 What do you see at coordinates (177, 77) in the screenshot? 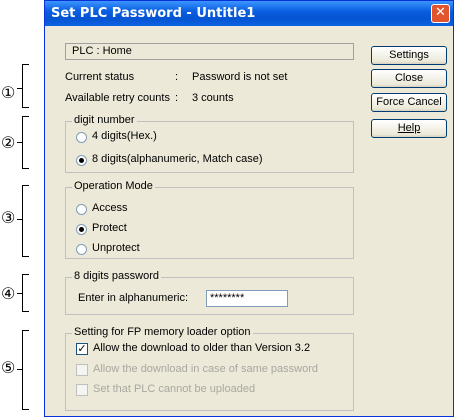
I see `current-status-sep: :` at bounding box center [177, 77].